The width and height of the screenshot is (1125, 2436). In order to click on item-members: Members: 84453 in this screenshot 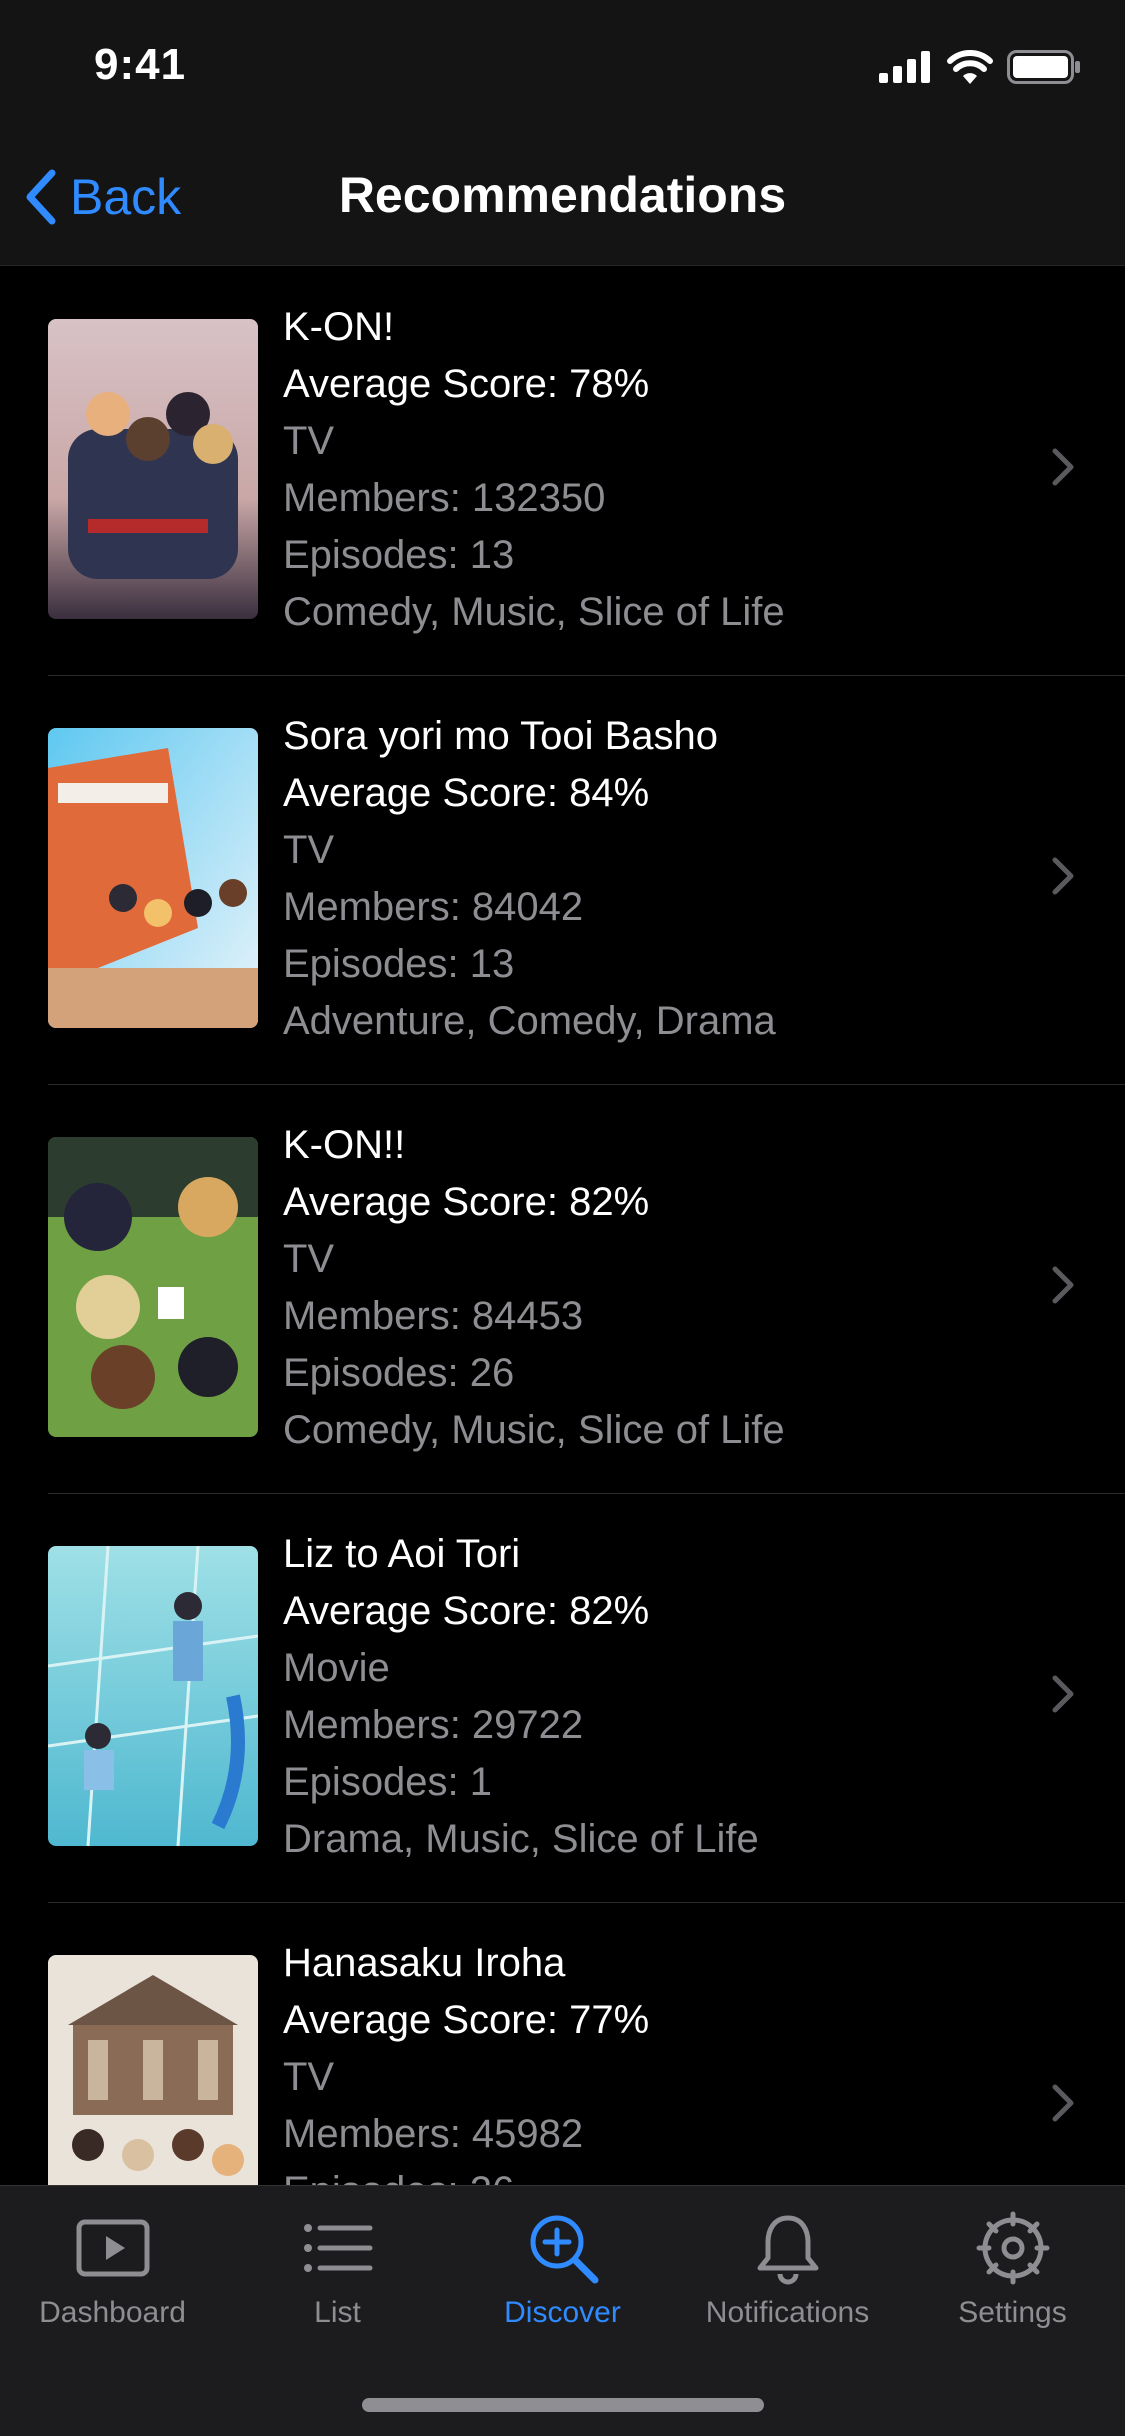, I will do `click(433, 1316)`.